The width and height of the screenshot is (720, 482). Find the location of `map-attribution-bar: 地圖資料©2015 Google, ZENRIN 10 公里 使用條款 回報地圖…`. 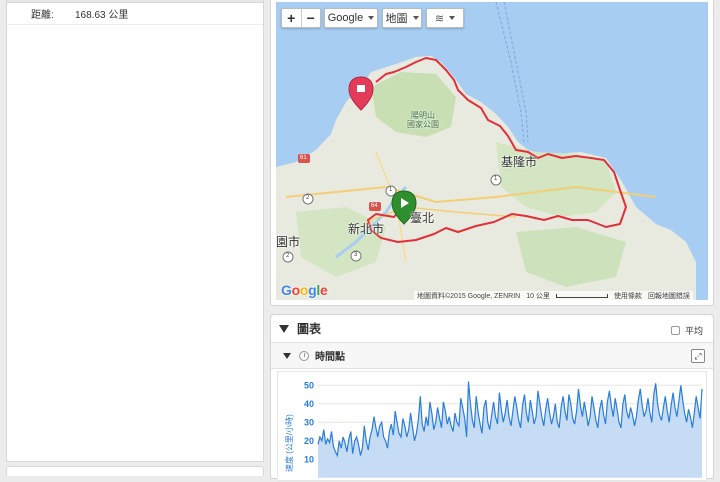

map-attribution-bar: 地圖資料©2015 Google, ZENRIN 10 公里 使用條款 回報地圖… is located at coordinates (553, 295).